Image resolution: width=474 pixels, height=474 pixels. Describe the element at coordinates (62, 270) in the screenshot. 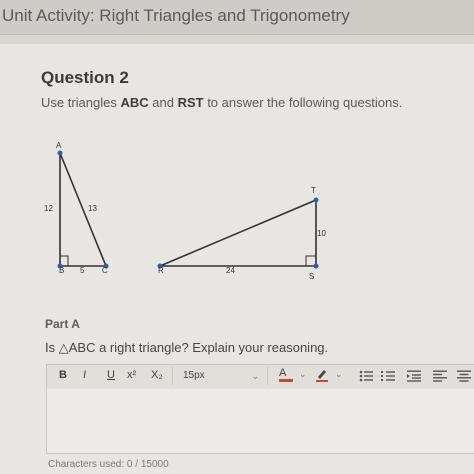

I see `vertex-b-label: B` at that location.